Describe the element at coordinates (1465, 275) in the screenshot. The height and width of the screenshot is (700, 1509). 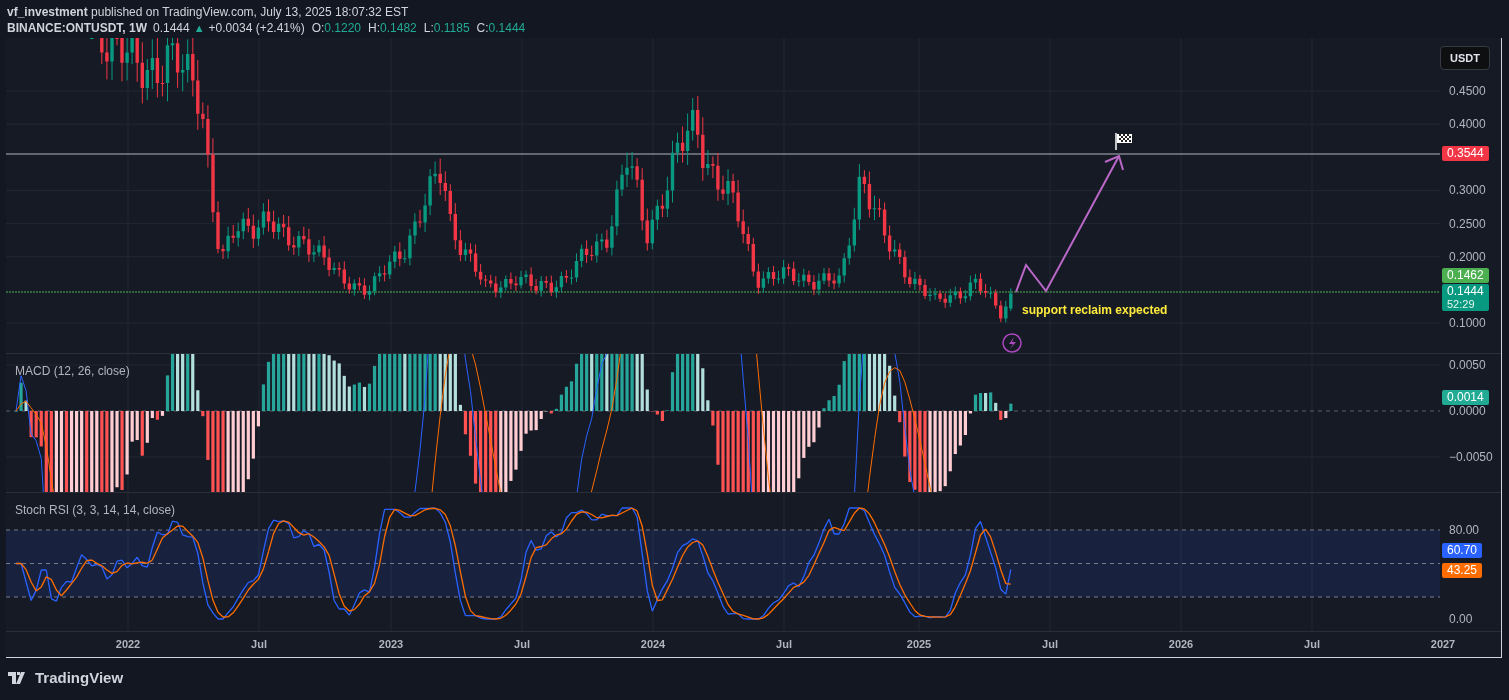
I see `price-label: 0.1462` at that location.